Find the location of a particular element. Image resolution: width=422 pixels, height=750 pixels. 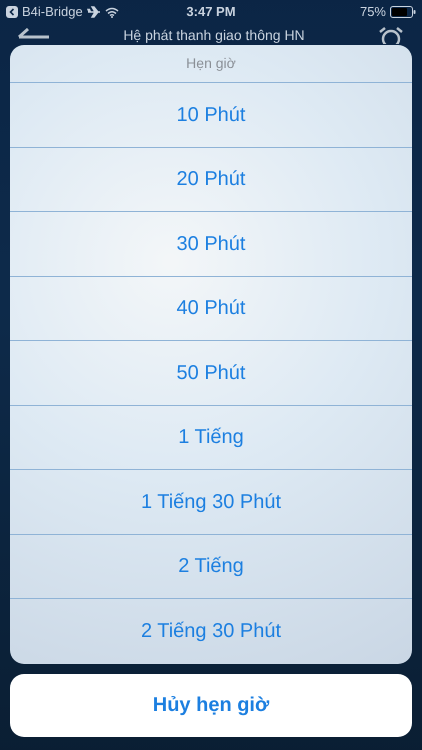

sheet-title: Hẹn giờ is located at coordinates (211, 63).